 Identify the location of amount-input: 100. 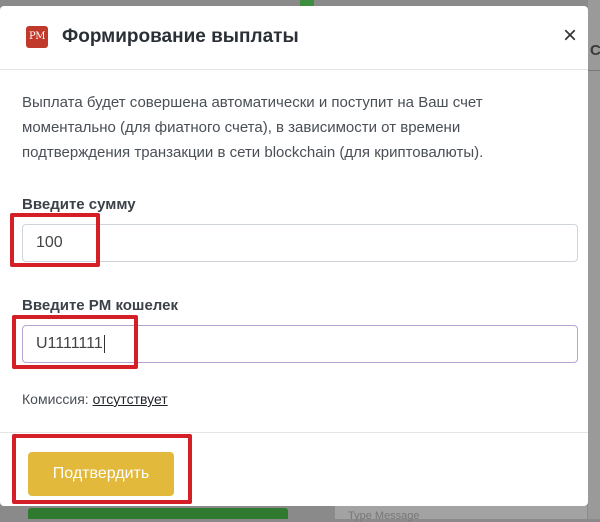
(300, 243).